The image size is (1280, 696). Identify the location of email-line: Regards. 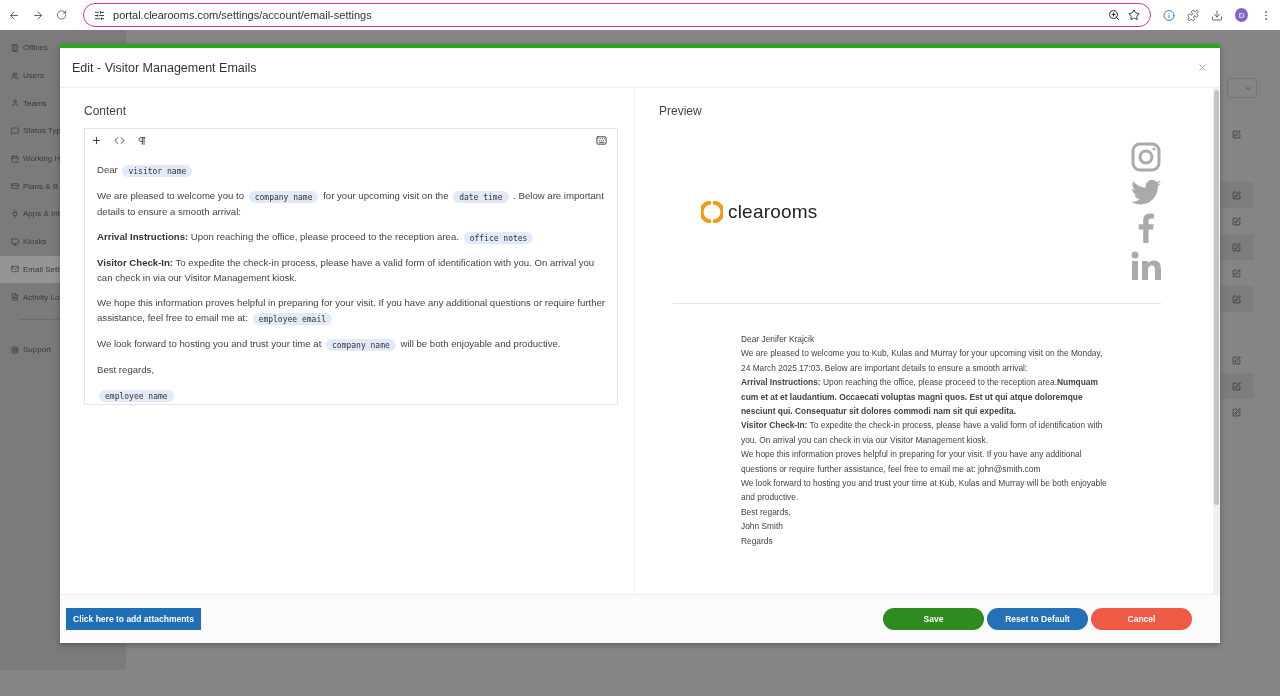
(757, 541).